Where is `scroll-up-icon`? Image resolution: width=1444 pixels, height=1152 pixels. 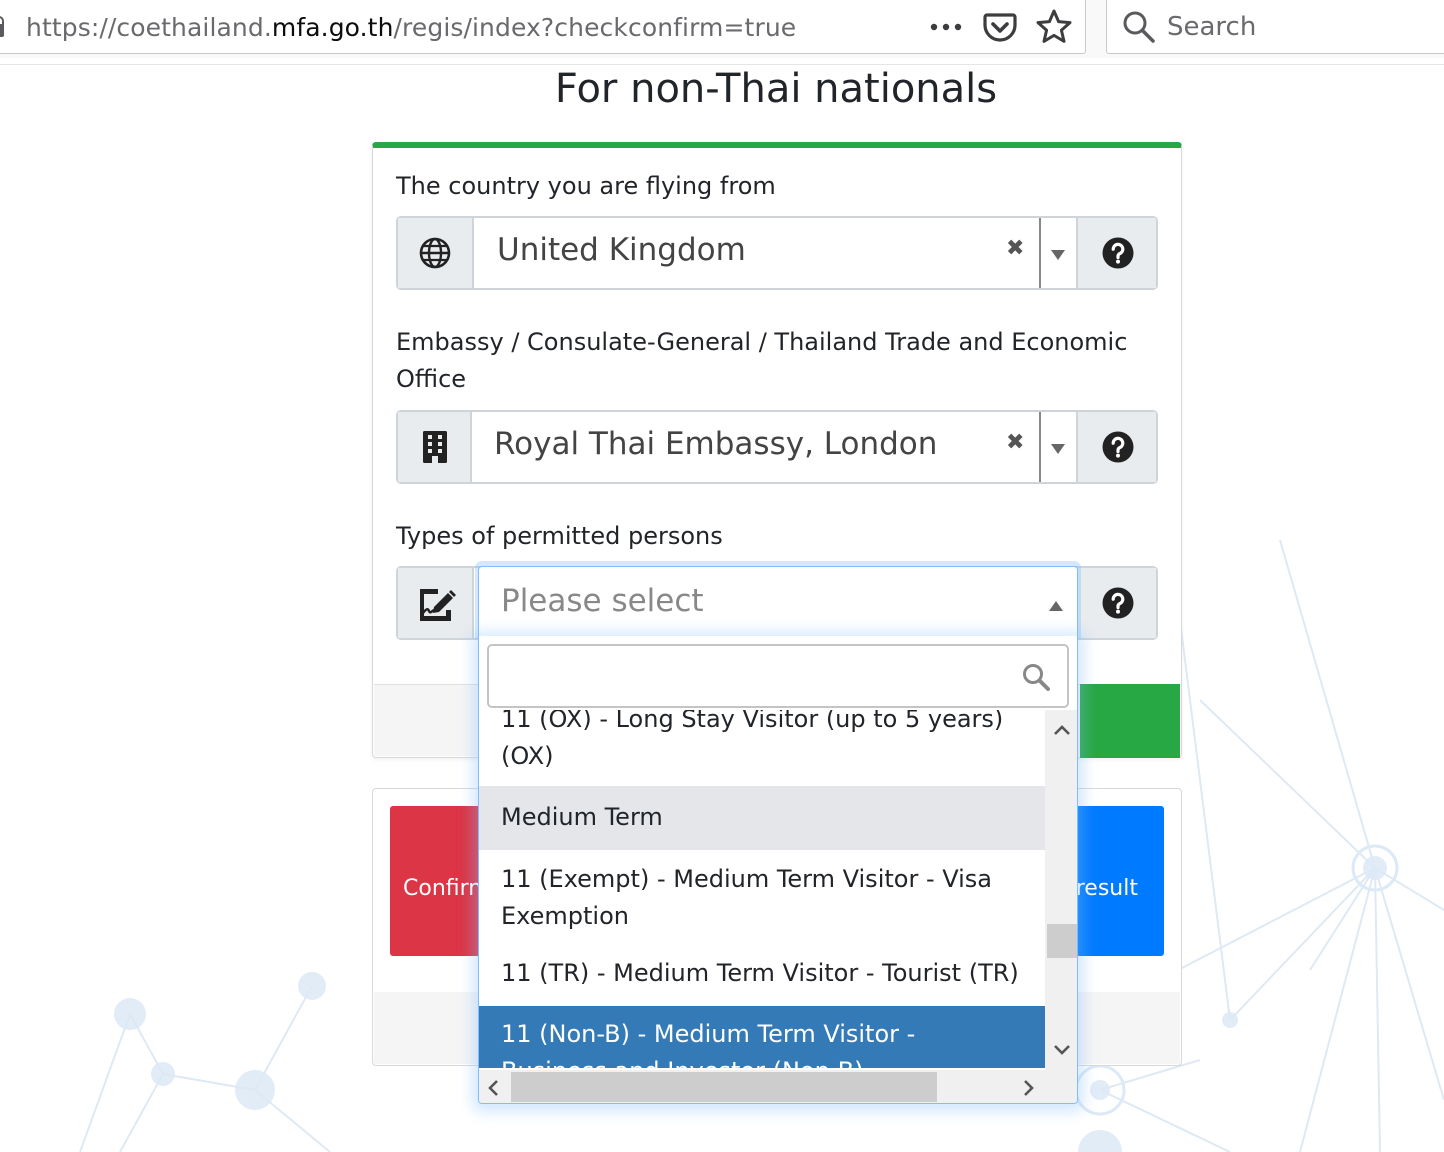
scroll-up-icon is located at coordinates (1062, 730).